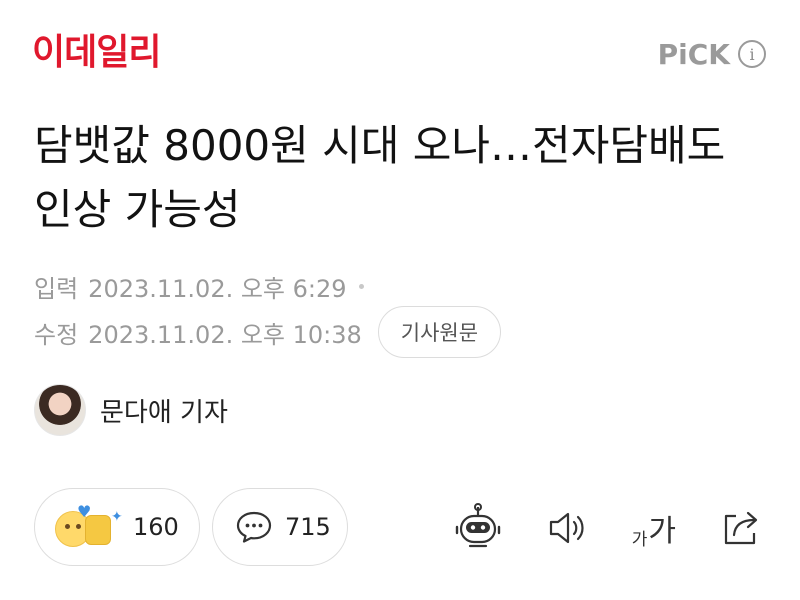 Image resolution: width=800 pixels, height=600 pixels. I want to click on separator-dot, so click(361, 286).